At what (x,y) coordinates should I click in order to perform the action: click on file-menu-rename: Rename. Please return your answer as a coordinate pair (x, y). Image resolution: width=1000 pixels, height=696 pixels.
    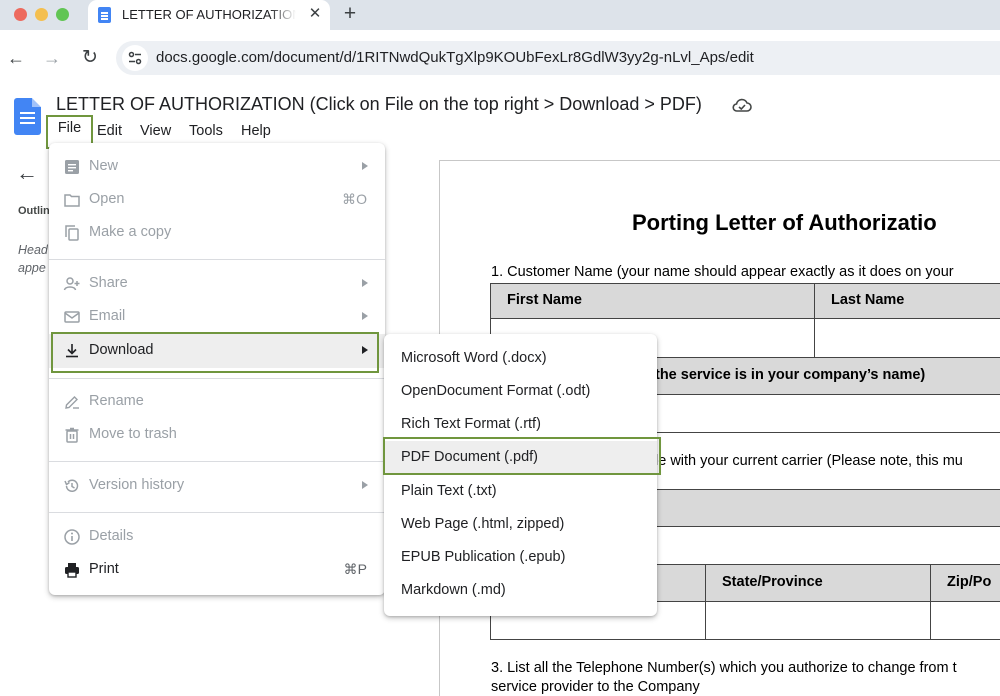
    Looking at the image, I should click on (217, 401).